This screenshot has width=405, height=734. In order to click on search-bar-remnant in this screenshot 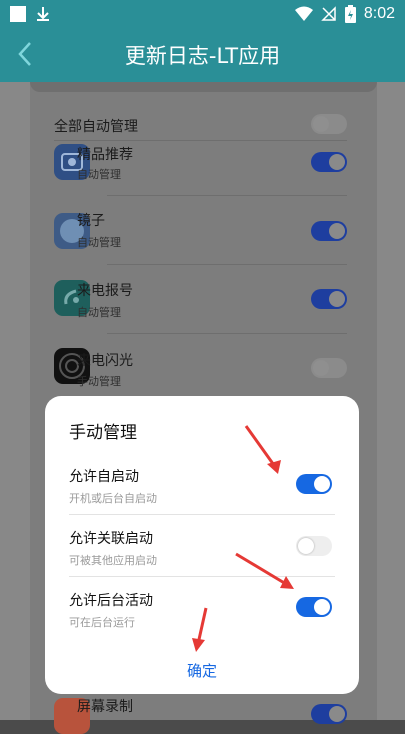, I will do `click(203, 87)`.